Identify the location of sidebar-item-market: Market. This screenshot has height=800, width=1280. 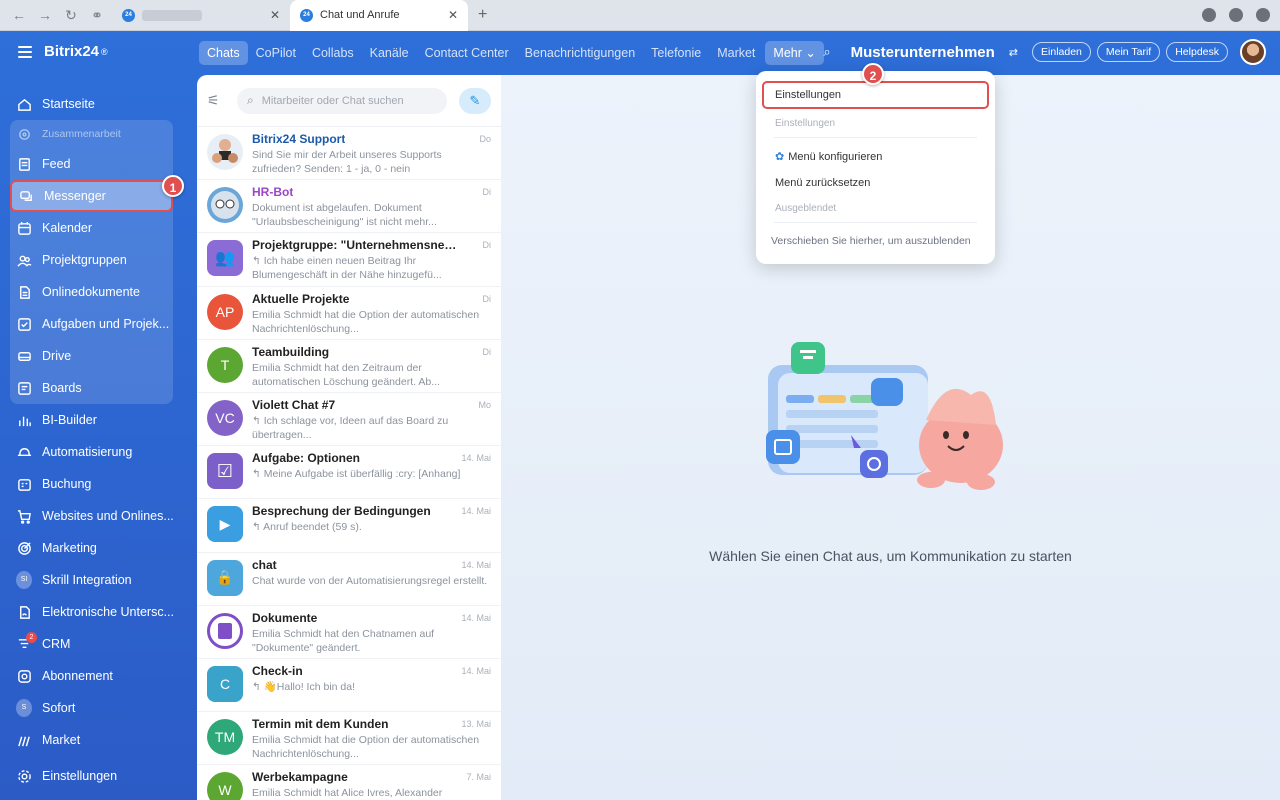
(91, 740).